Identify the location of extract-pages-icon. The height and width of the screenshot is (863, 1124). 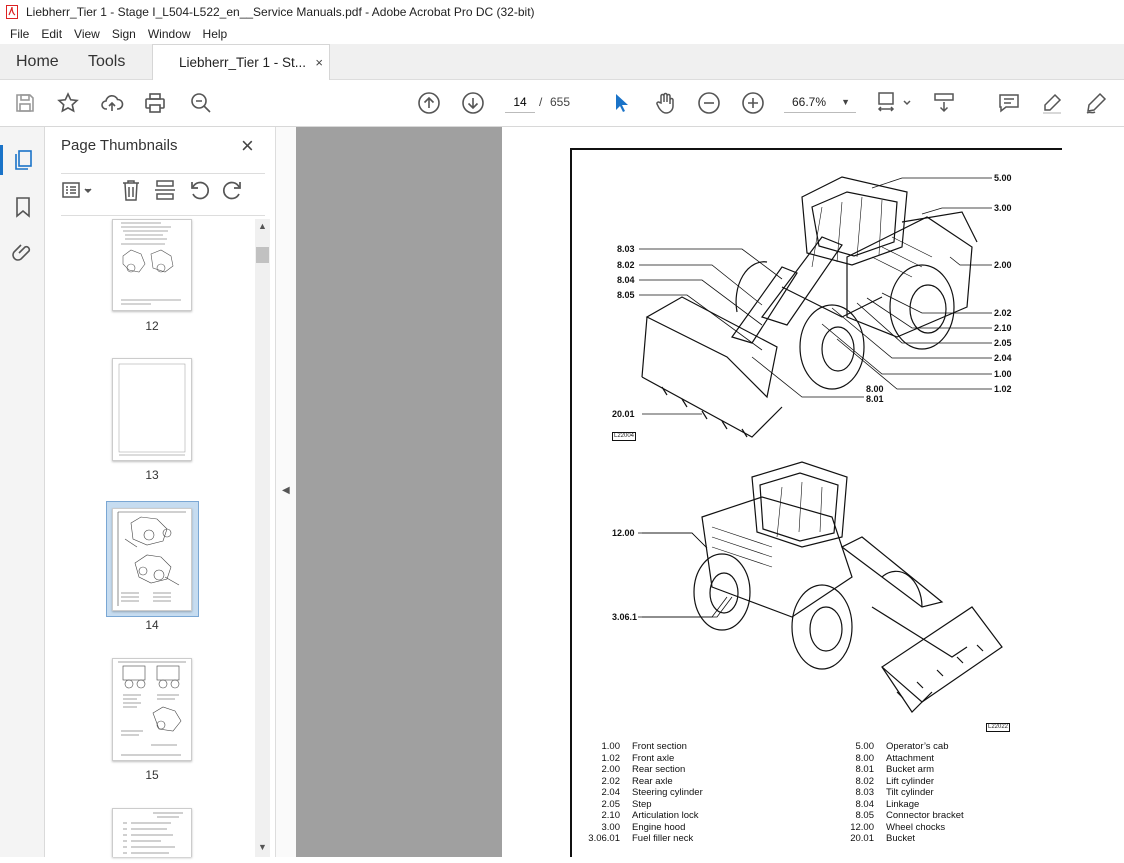
(165, 190).